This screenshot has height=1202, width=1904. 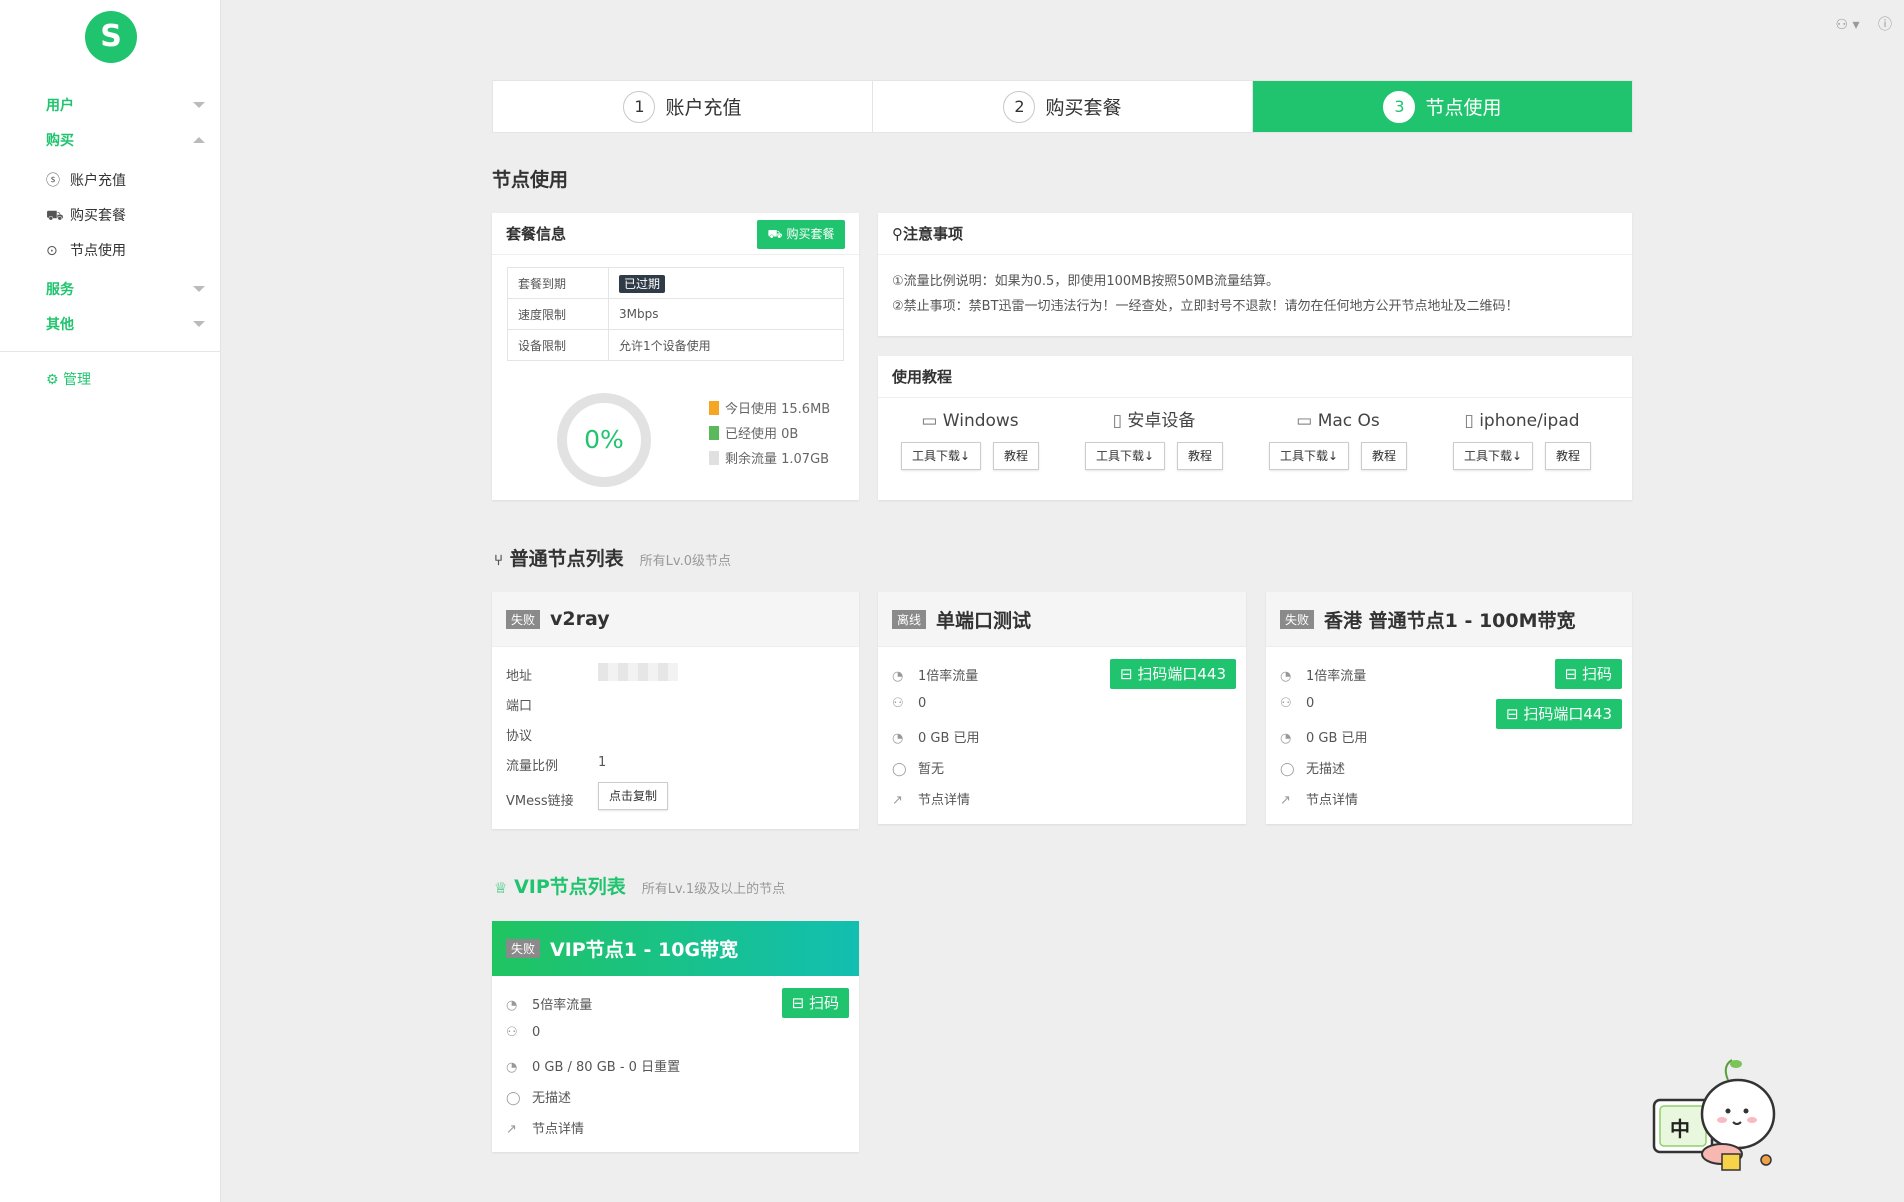 What do you see at coordinates (777, 459) in the screenshot?
I see `legend-label: 剩余流量 1.07GB` at bounding box center [777, 459].